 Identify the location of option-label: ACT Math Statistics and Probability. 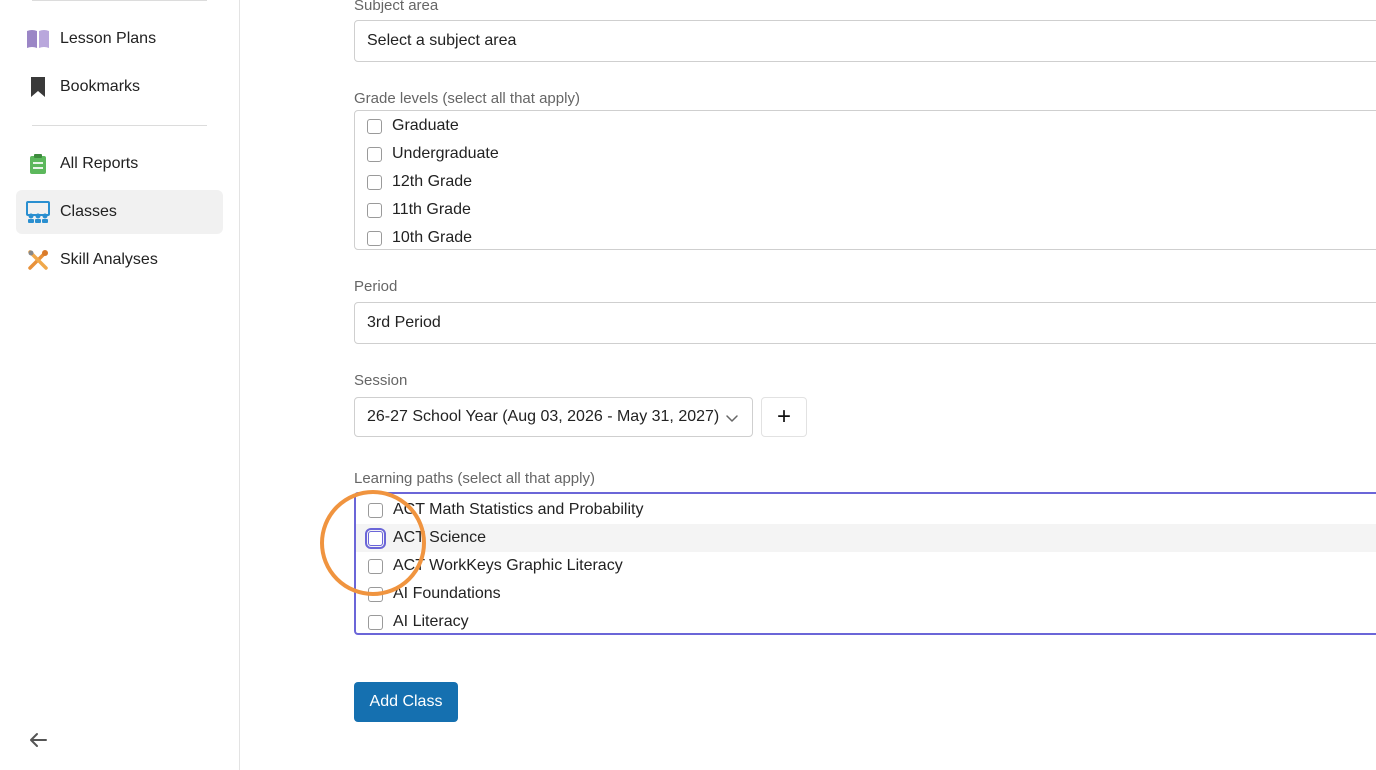
(518, 509).